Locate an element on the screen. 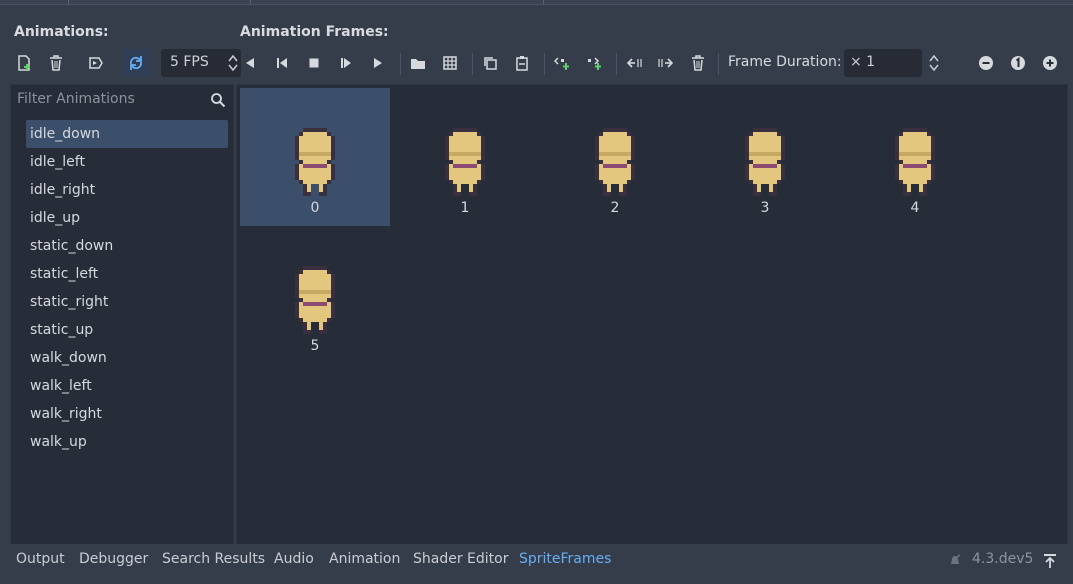  play-button is located at coordinates (378, 63).